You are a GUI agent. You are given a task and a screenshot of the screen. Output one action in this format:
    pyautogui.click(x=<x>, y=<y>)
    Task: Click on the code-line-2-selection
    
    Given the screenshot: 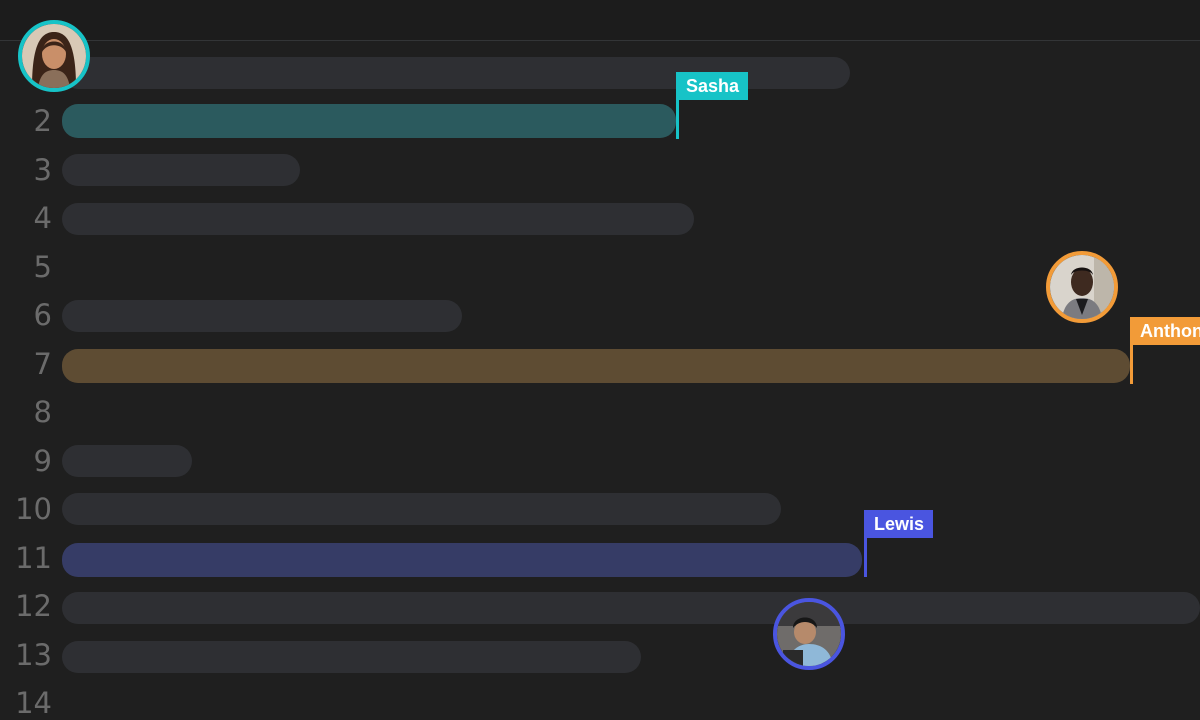 What is the action you would take?
    pyautogui.click(x=369, y=121)
    